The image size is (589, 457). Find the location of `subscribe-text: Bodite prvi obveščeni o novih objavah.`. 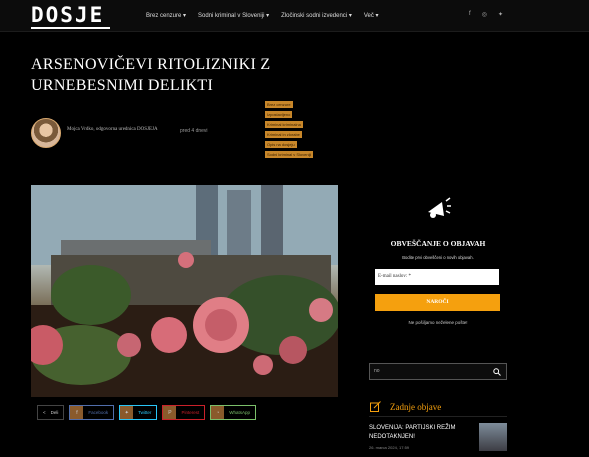

subscribe-text: Bodite prvi obveščeni o novih objavah. is located at coordinates (438, 257).